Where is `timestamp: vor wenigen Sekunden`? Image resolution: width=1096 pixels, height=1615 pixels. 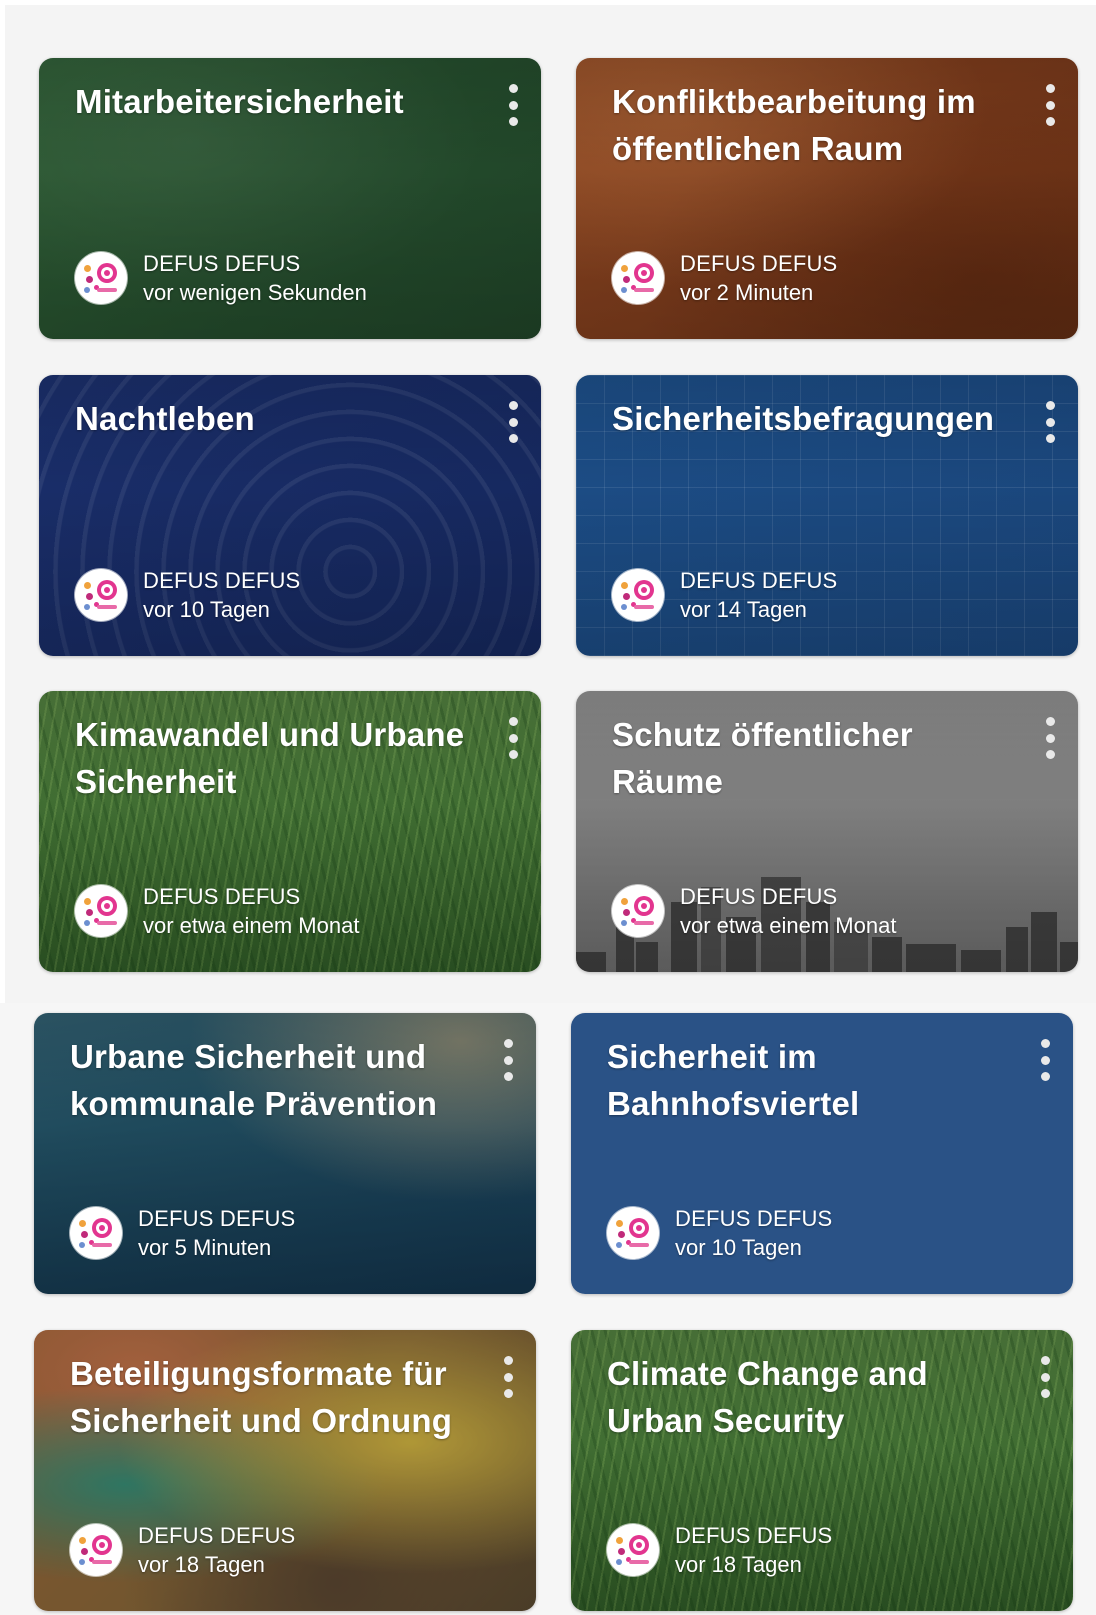
timestamp: vor wenigen Sekunden is located at coordinates (255, 292).